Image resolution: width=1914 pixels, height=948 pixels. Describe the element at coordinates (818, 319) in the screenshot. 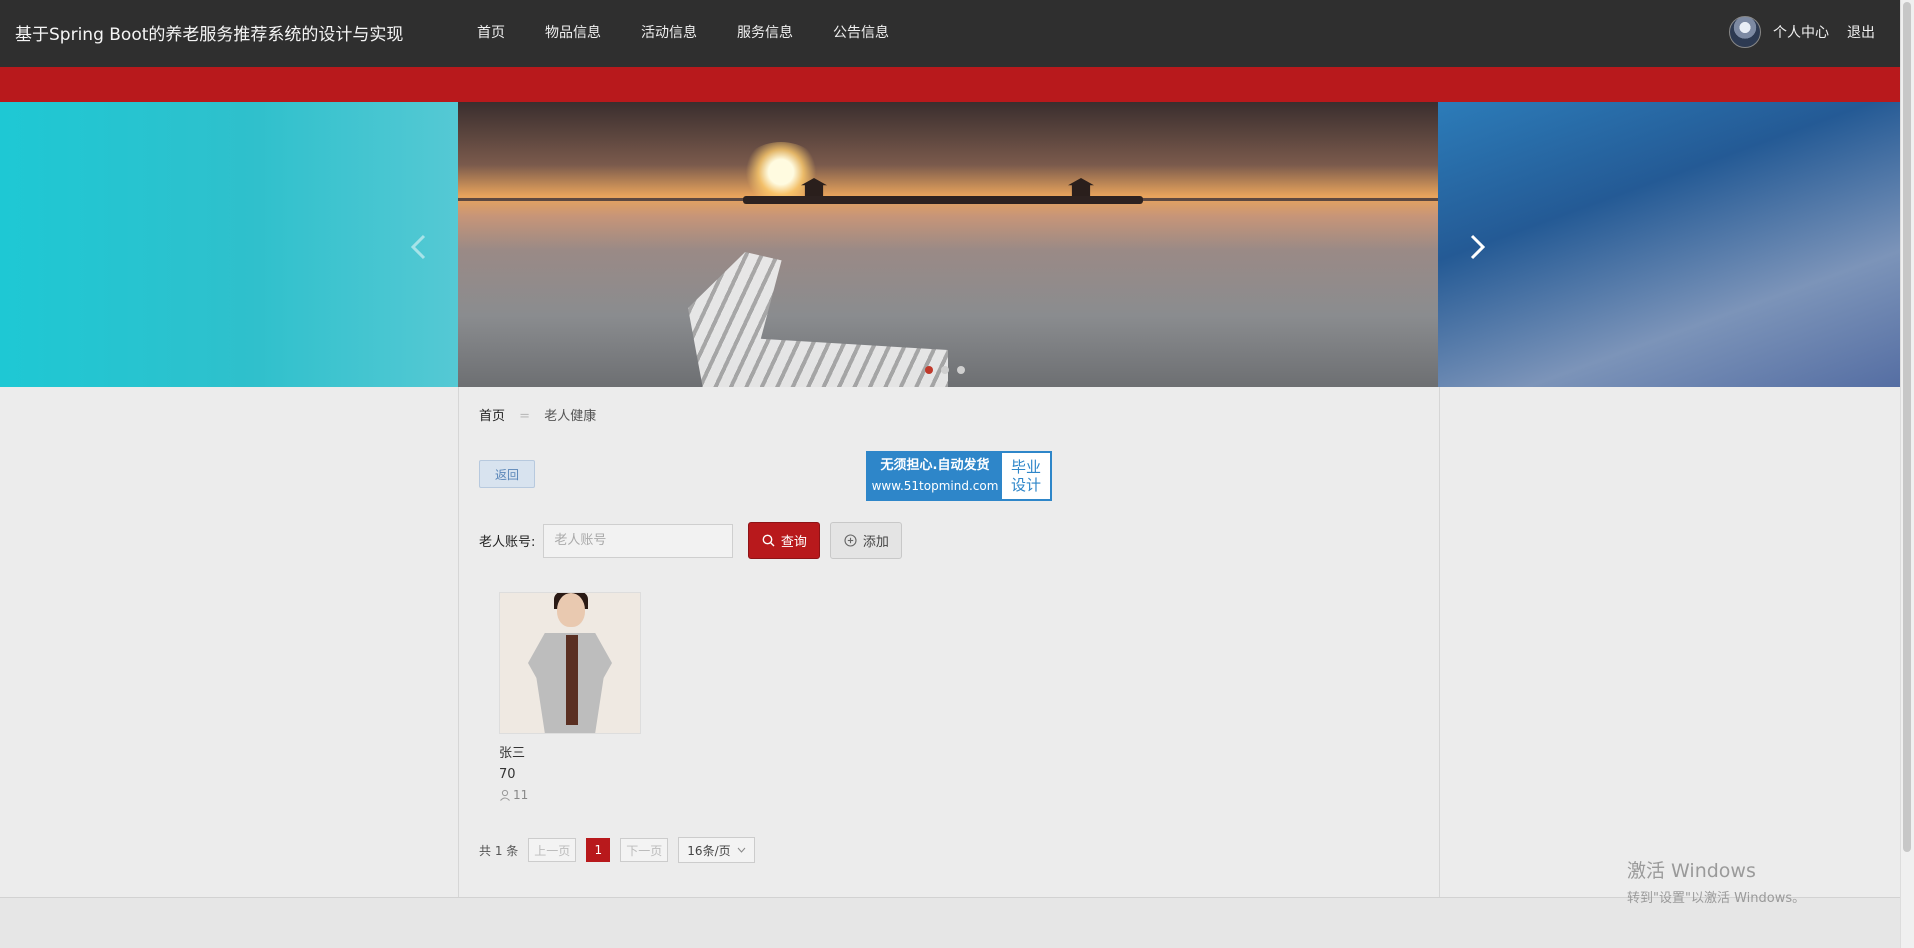

I see `beach-chair-graphic` at that location.